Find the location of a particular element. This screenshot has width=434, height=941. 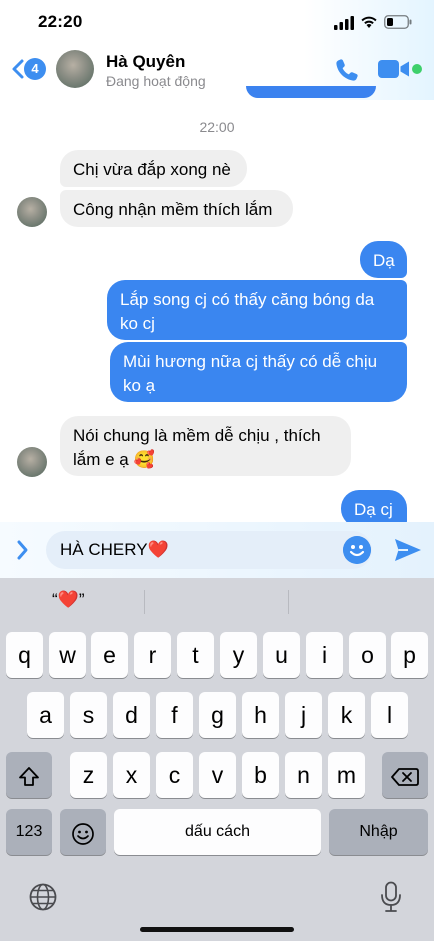

phone-icon is located at coordinates (347, 70).